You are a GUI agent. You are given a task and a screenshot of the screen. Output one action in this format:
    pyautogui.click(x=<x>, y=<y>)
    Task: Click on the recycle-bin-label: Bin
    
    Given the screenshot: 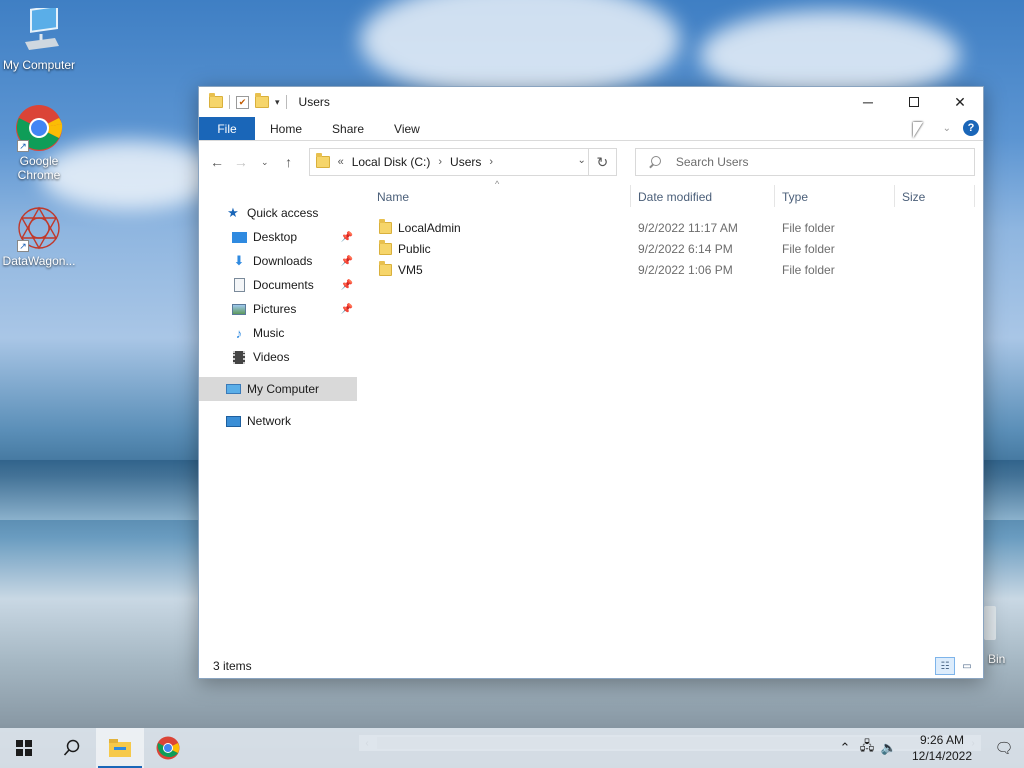 What is the action you would take?
    pyautogui.click(x=996, y=659)
    